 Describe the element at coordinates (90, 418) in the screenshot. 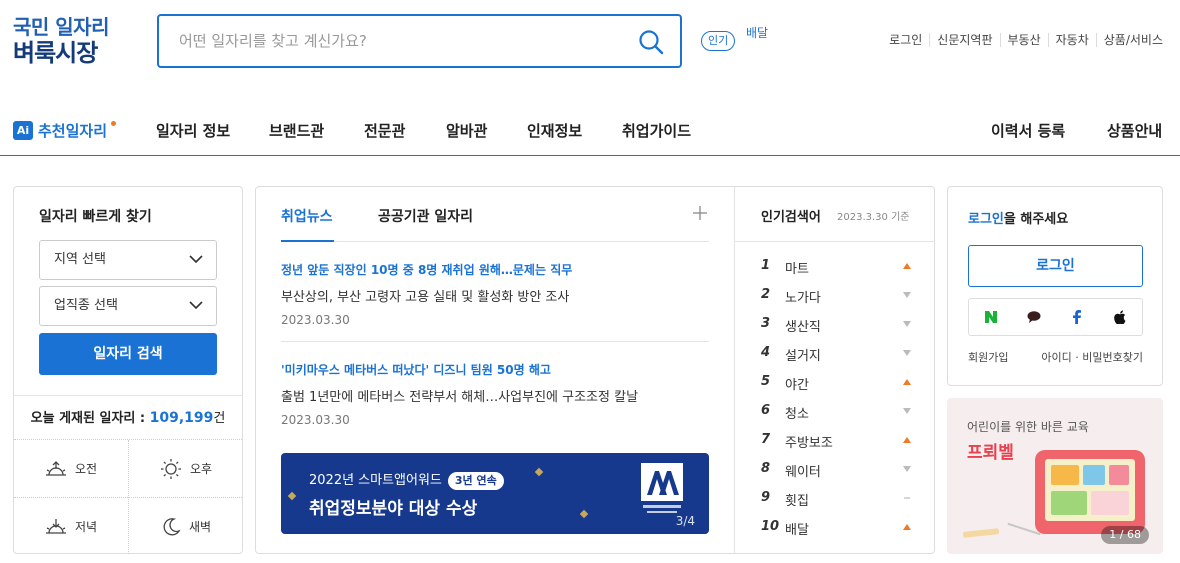

I see `today-label: 오늘 게재된 일자리 :` at that location.